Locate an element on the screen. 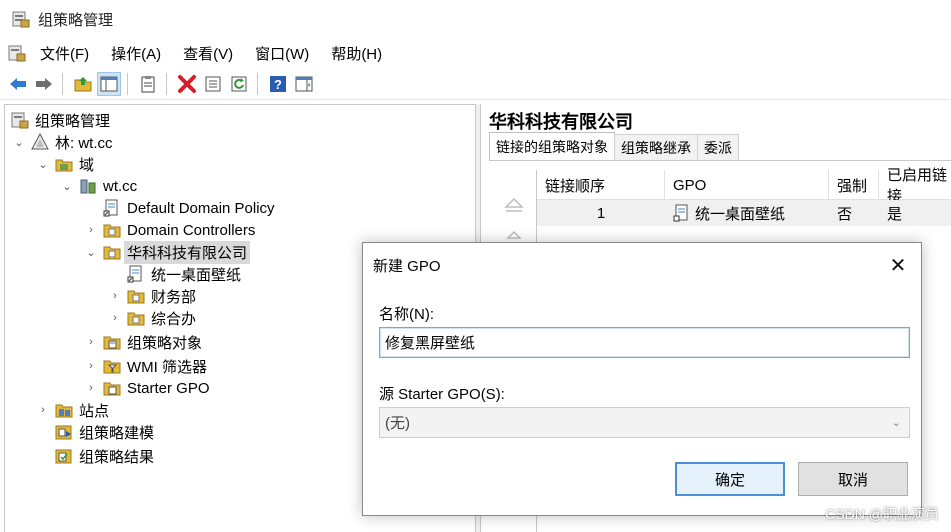 The width and height of the screenshot is (951, 532). menu-file: 文件(F) is located at coordinates (64, 53).